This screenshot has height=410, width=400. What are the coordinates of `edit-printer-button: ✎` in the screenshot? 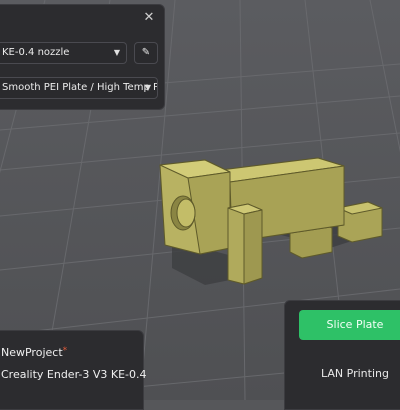 It's located at (146, 53).